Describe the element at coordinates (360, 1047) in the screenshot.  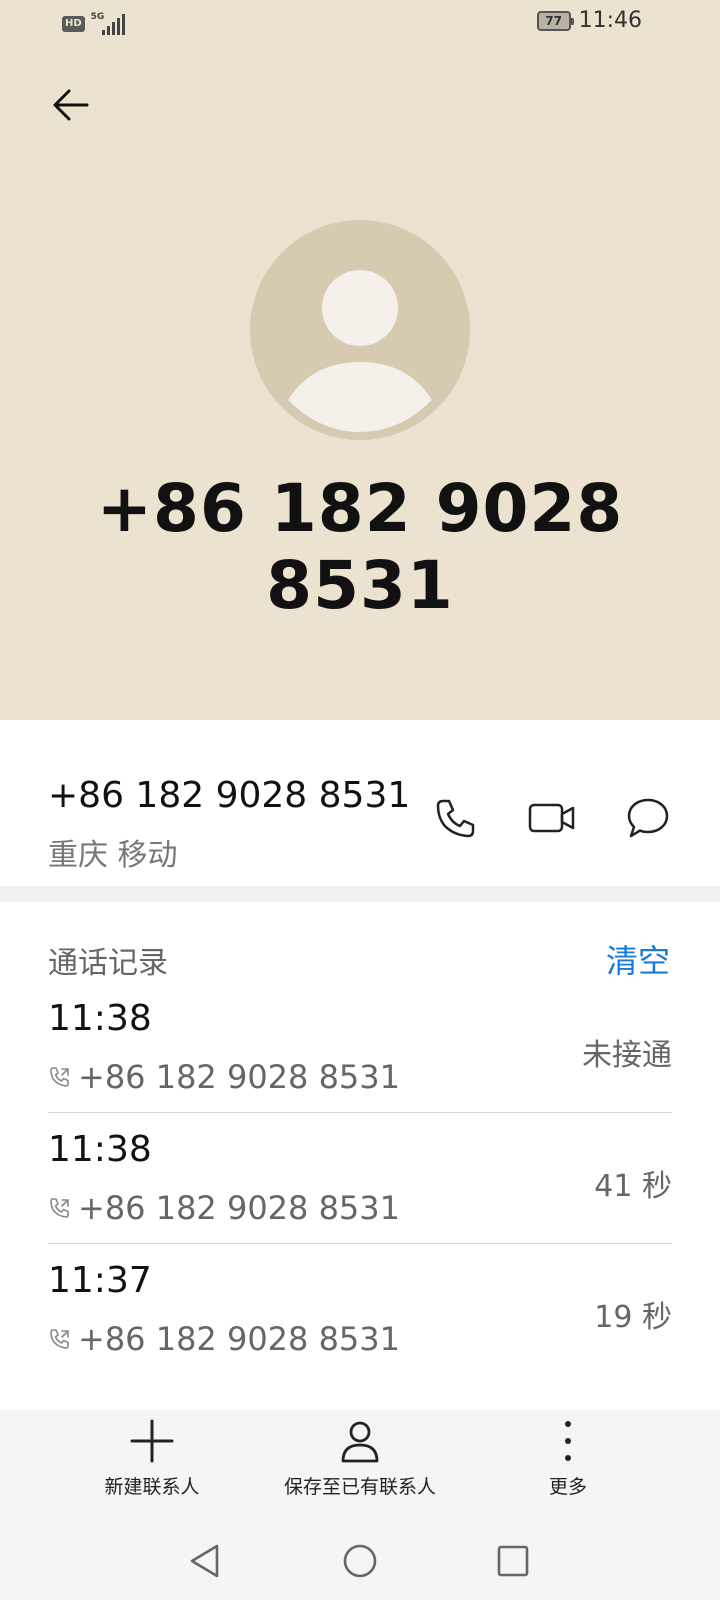
I see `call-log-item: 11:38 +86 182 9028 8531 未接通` at that location.